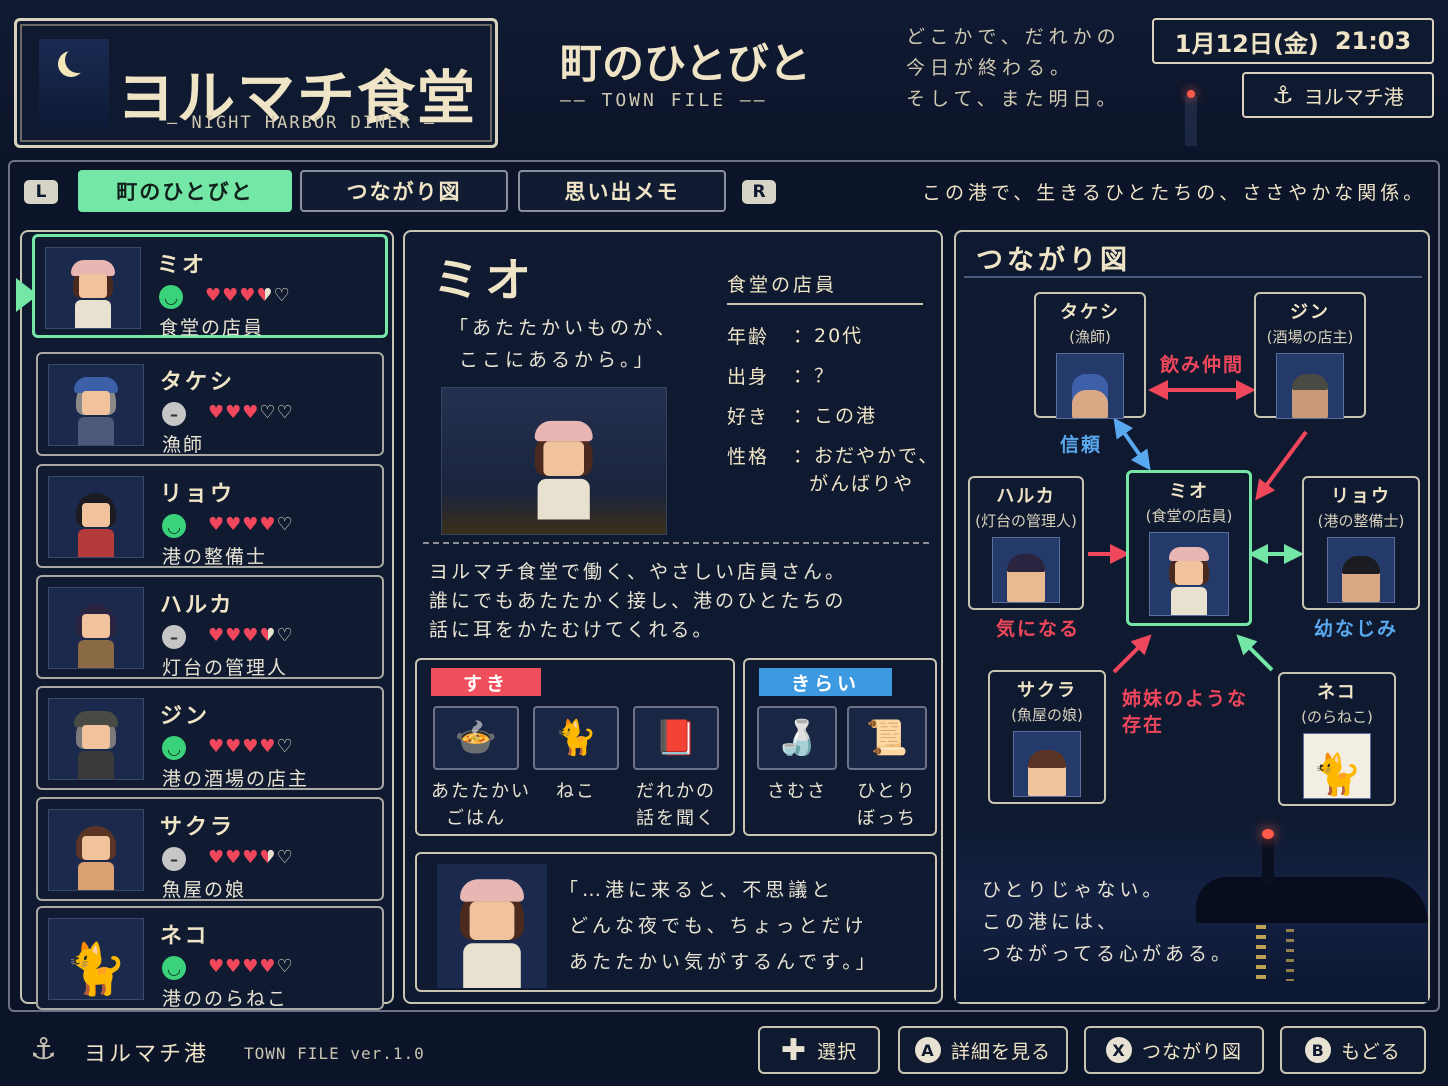 The height and width of the screenshot is (1086, 1448). Describe the element at coordinates (1356, 629) in the screenshot. I see `relation-label-childhood: 幼なじみ` at that location.